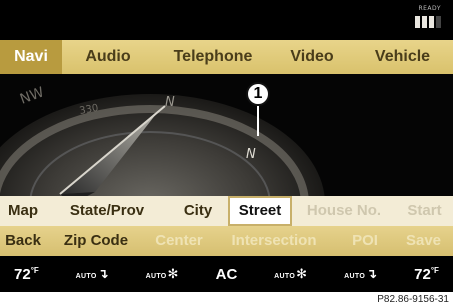 The height and width of the screenshot is (305, 453). Describe the element at coordinates (424, 17) in the screenshot. I see `signal-strength-icon: READY` at that location.